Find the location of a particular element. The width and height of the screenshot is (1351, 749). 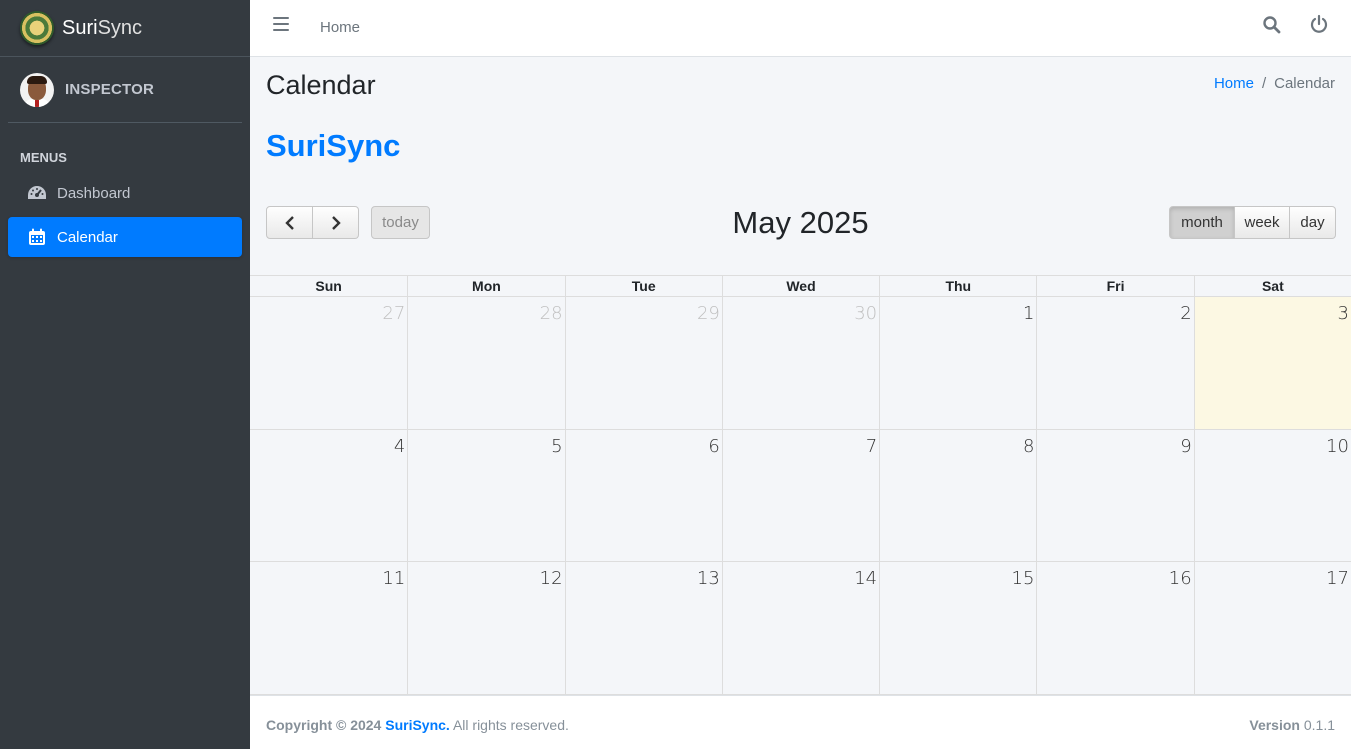

sidebar-item-label: Dashboard is located at coordinates (94, 193).